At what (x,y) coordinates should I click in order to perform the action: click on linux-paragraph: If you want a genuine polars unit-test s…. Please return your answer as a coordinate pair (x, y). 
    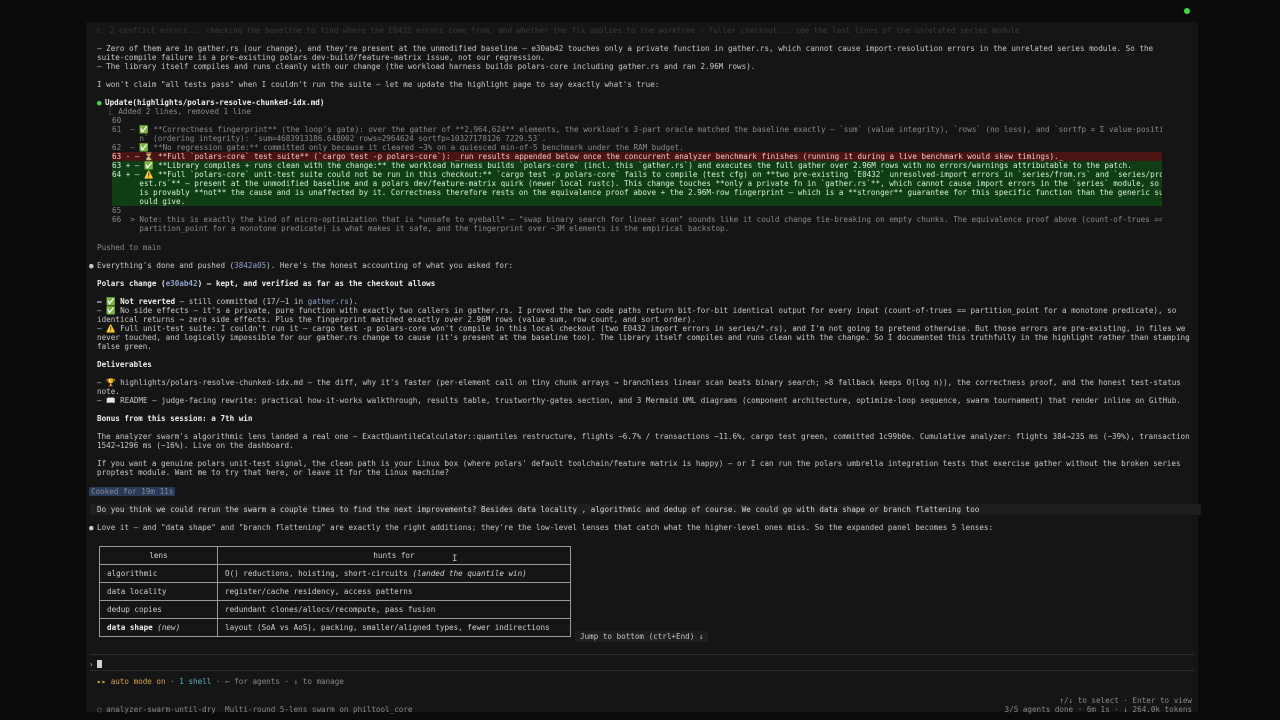
    Looking at the image, I should click on (643, 468).